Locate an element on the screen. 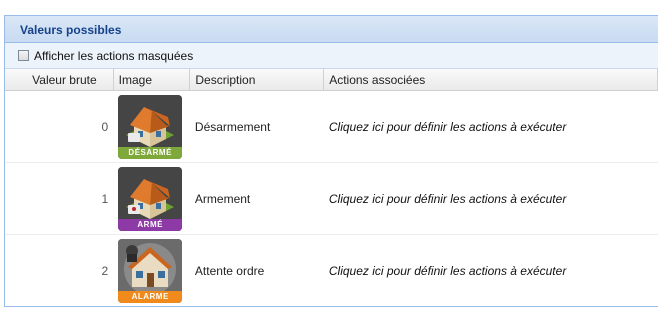 The width and height of the screenshot is (660, 310). house-disarmed-icon: DÉSARMÉ is located at coordinates (150, 126).